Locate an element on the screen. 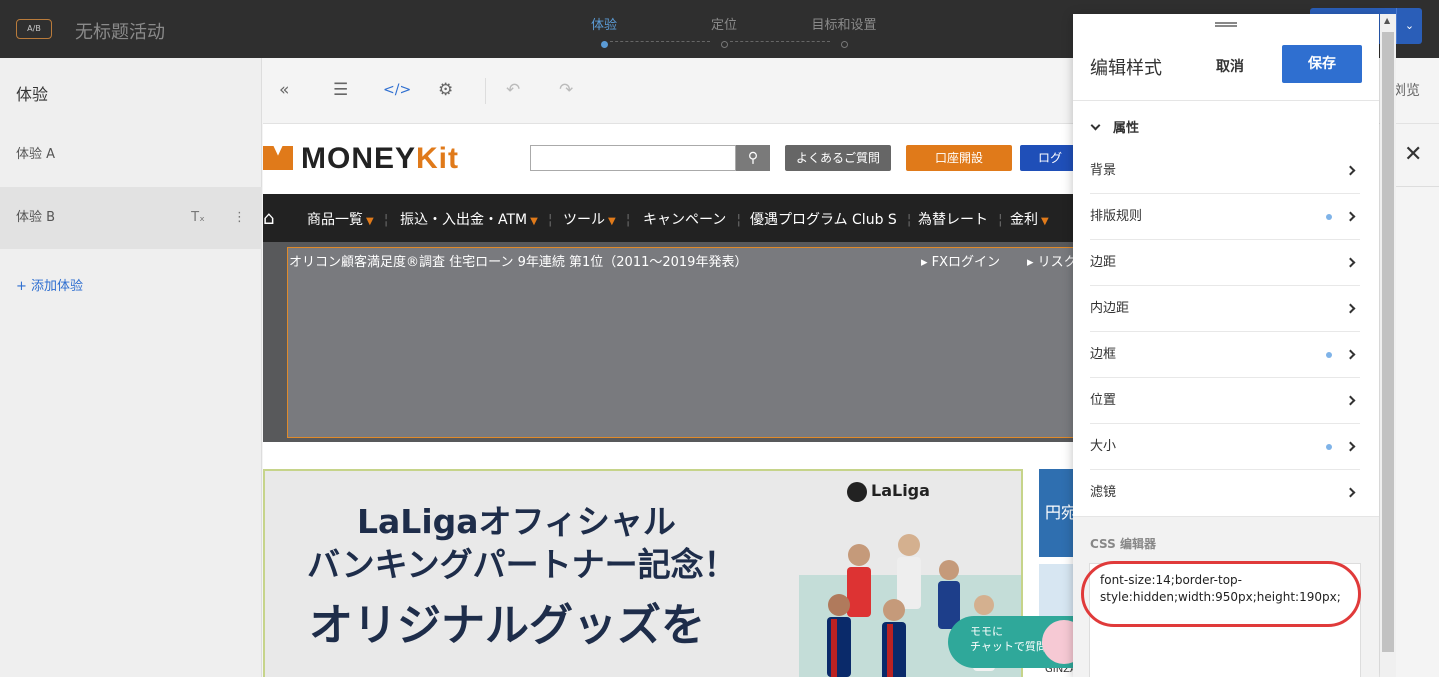 The width and height of the screenshot is (1439, 677). side-promo-text: 円宛 is located at coordinates (1059, 512).